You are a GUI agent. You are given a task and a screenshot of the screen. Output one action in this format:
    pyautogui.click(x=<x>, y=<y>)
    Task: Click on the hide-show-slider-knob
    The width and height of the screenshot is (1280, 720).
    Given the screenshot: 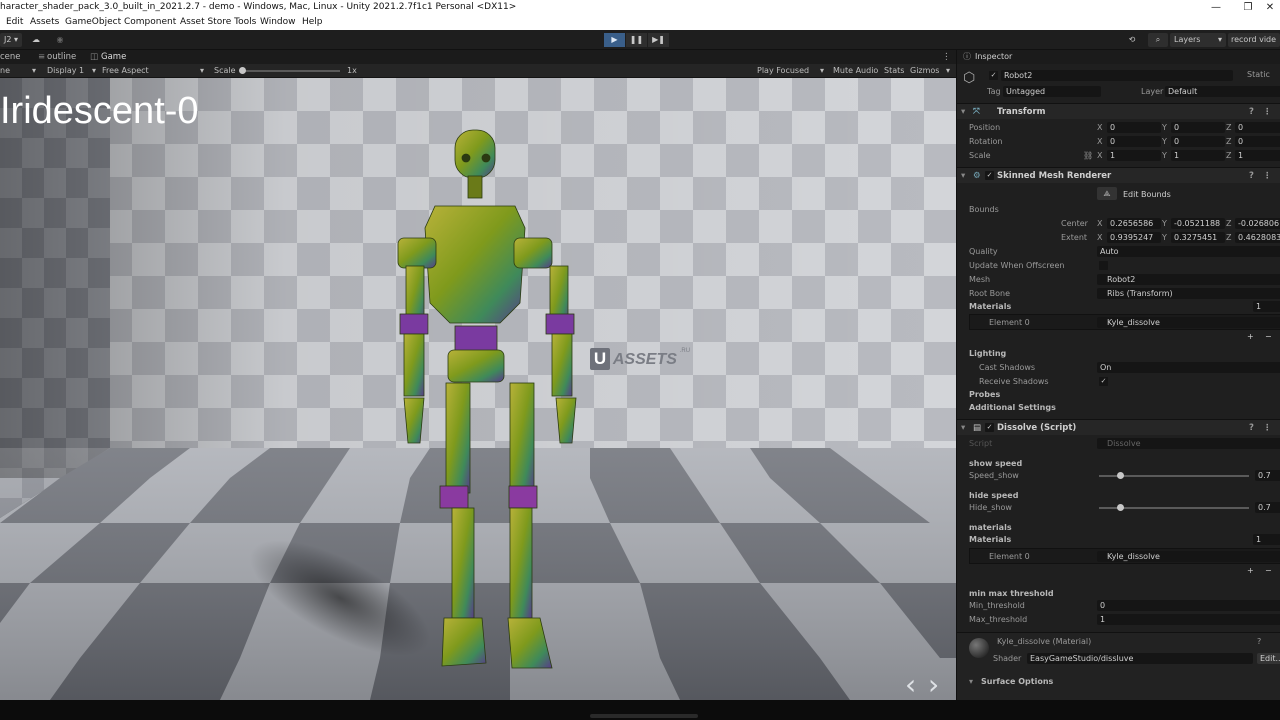 What is the action you would take?
    pyautogui.click(x=1120, y=507)
    